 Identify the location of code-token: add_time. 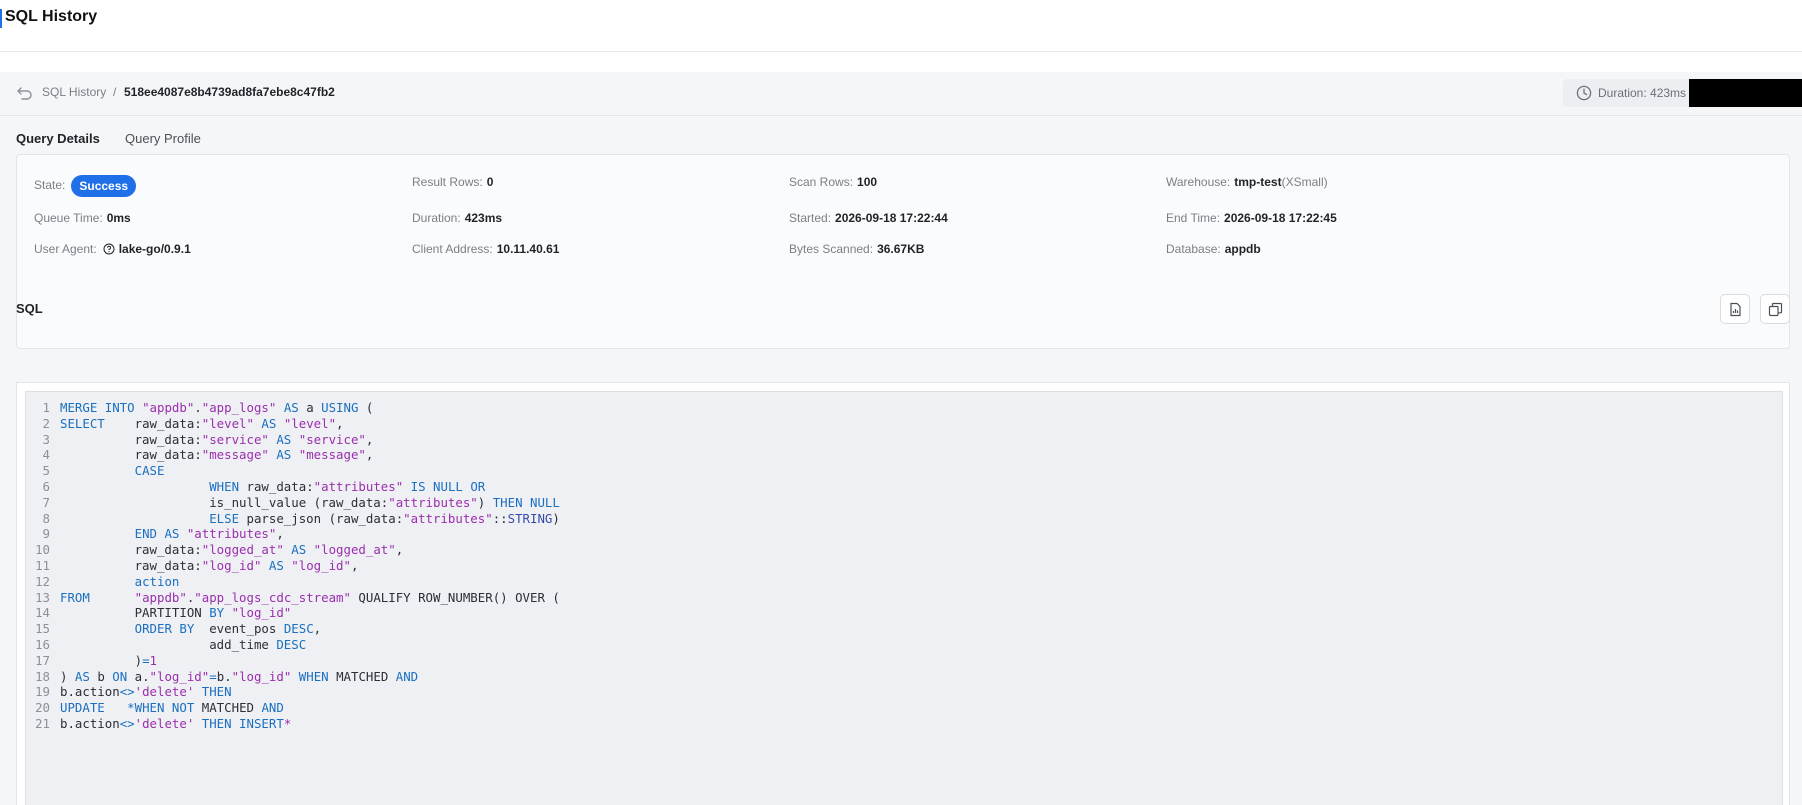
(168, 644).